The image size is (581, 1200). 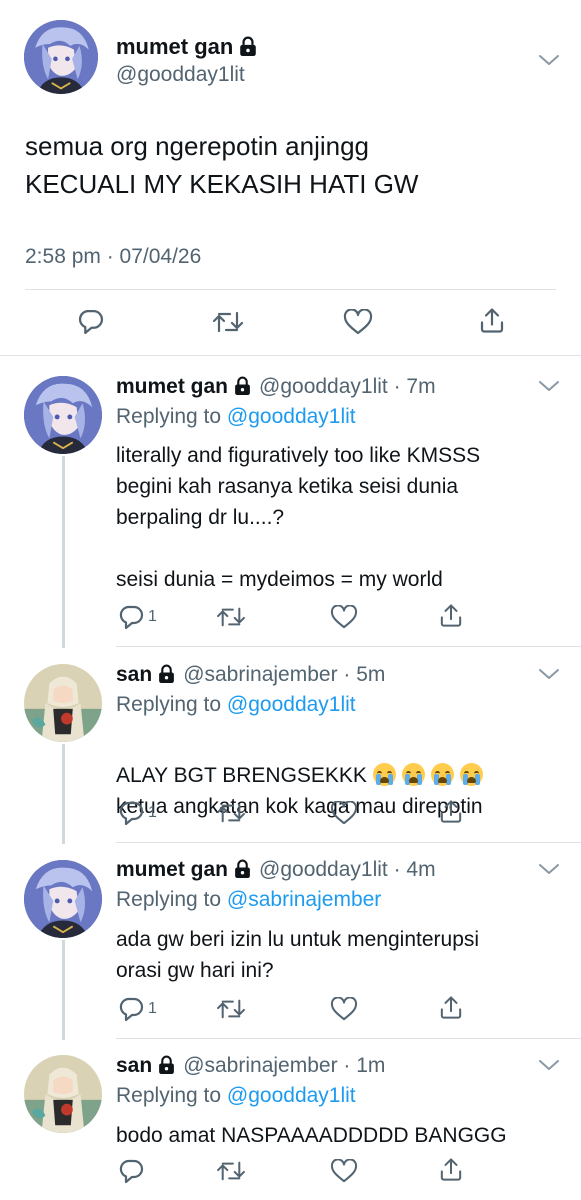 What do you see at coordinates (311, 1135) in the screenshot?
I see `reply-text: bodo amat NASPAAAADDDDD BANGGG` at bounding box center [311, 1135].